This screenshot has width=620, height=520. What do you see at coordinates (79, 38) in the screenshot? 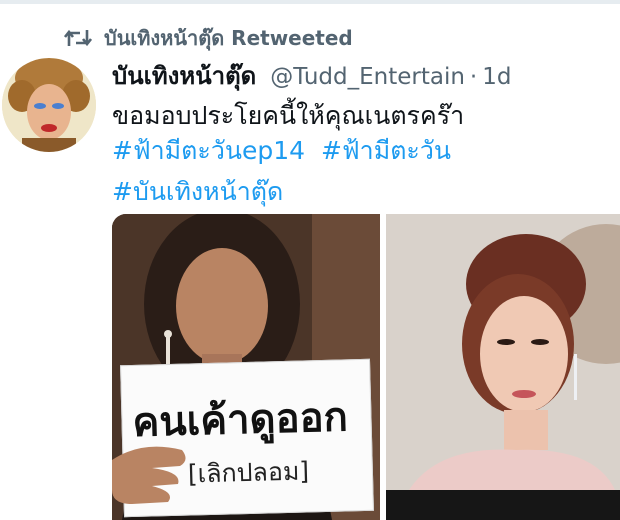
I see `retweet-icon` at bounding box center [79, 38].